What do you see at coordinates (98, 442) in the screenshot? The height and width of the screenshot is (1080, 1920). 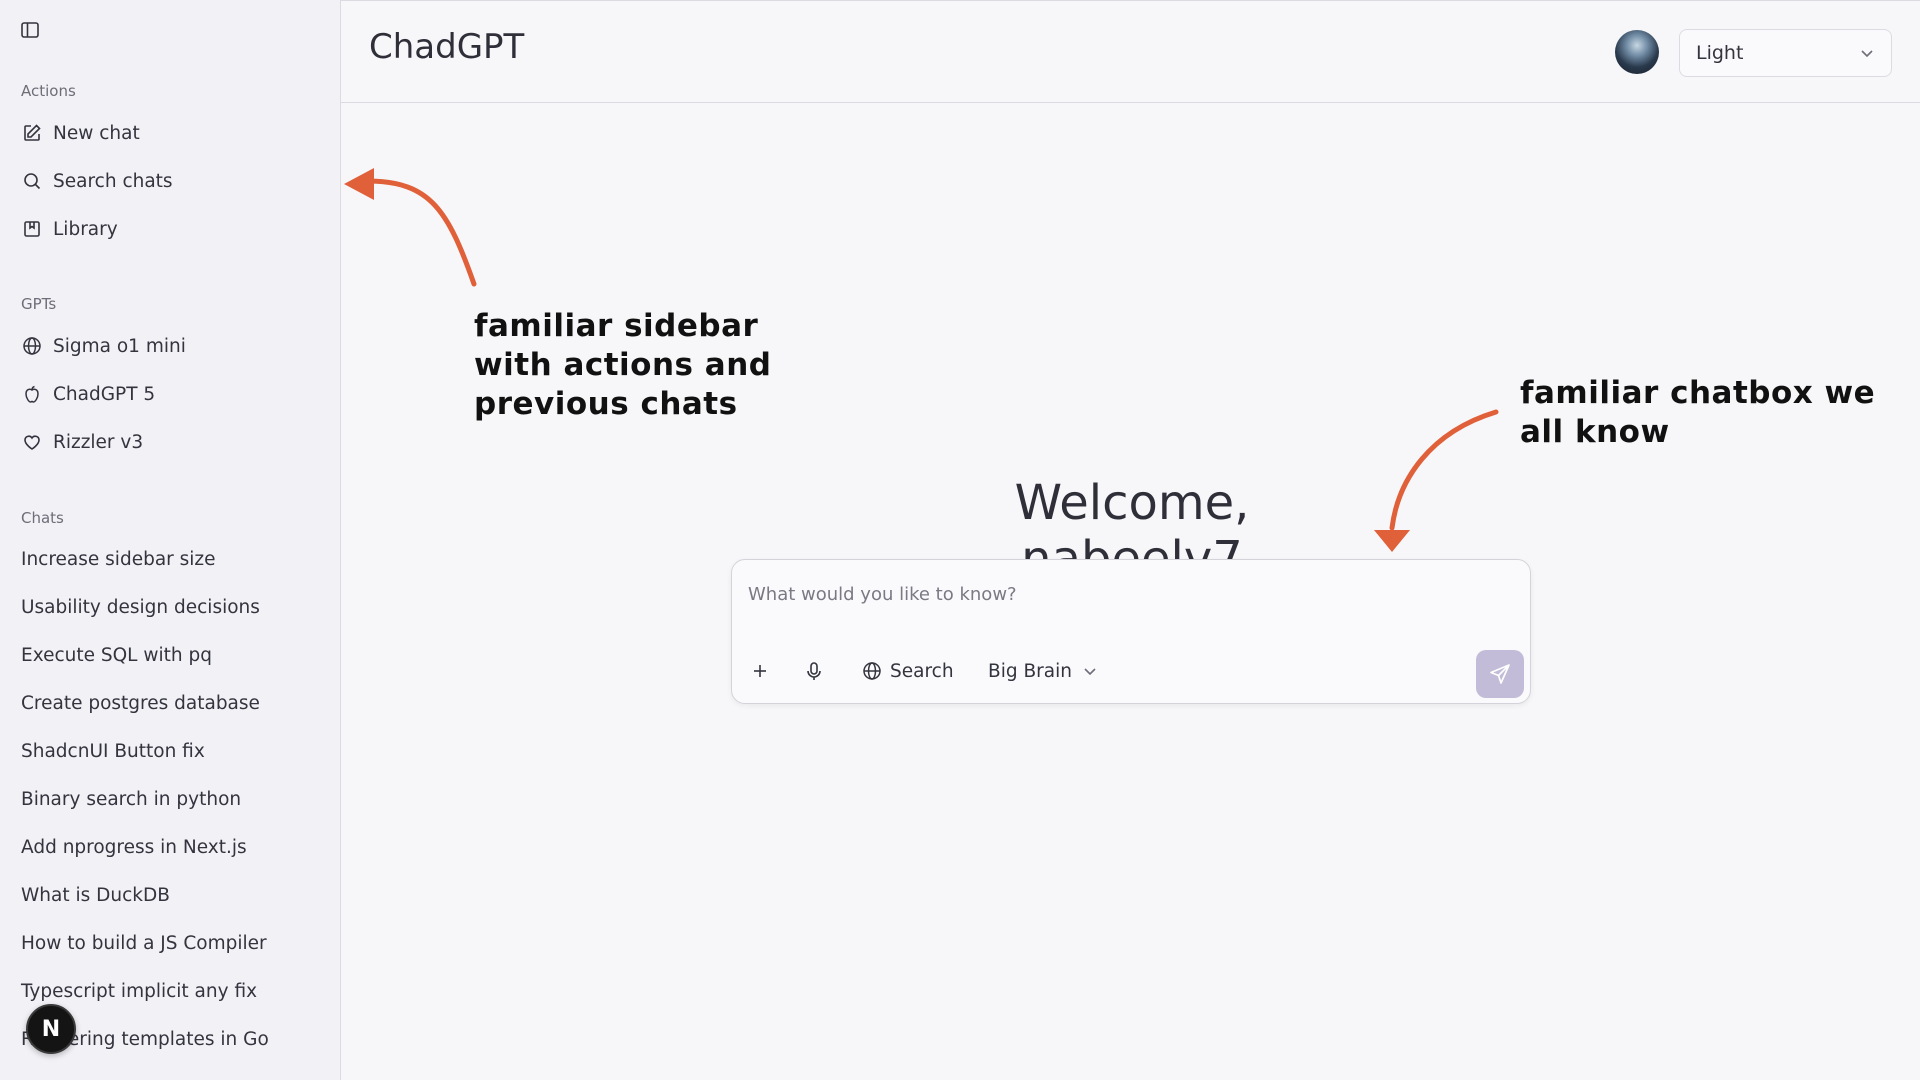 I see `gpt-label: Rizzler v3` at bounding box center [98, 442].